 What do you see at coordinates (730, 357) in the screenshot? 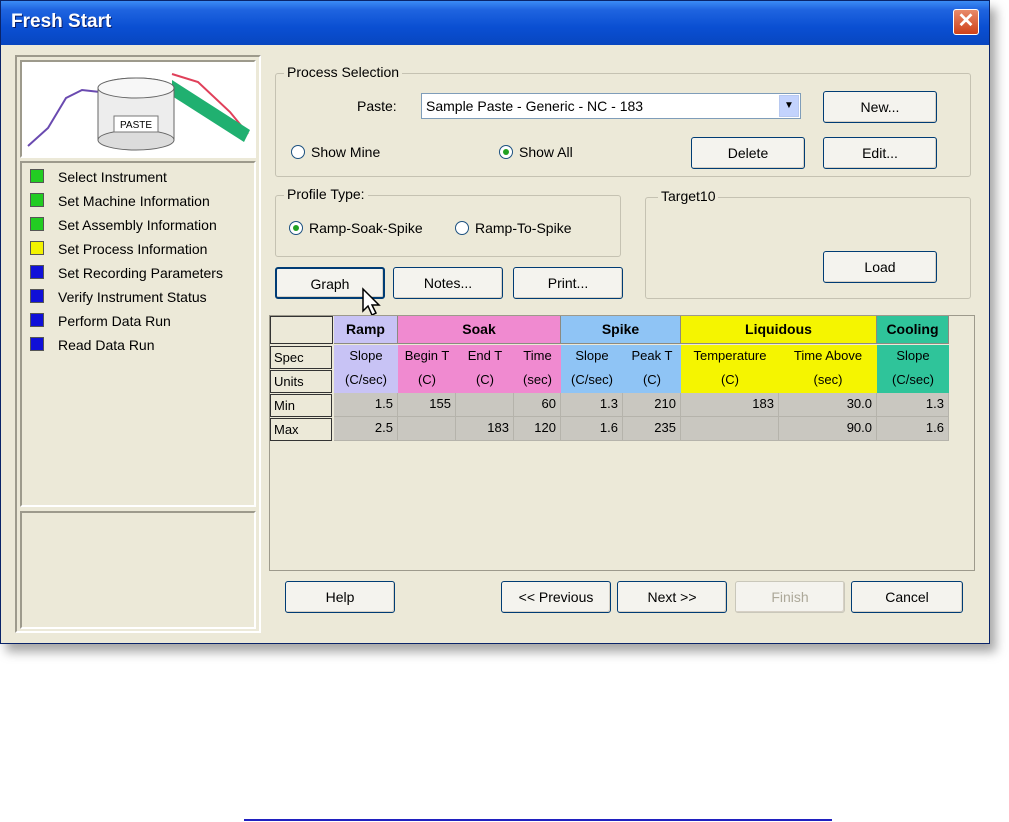
I see `spec-cell: Temperature` at bounding box center [730, 357].